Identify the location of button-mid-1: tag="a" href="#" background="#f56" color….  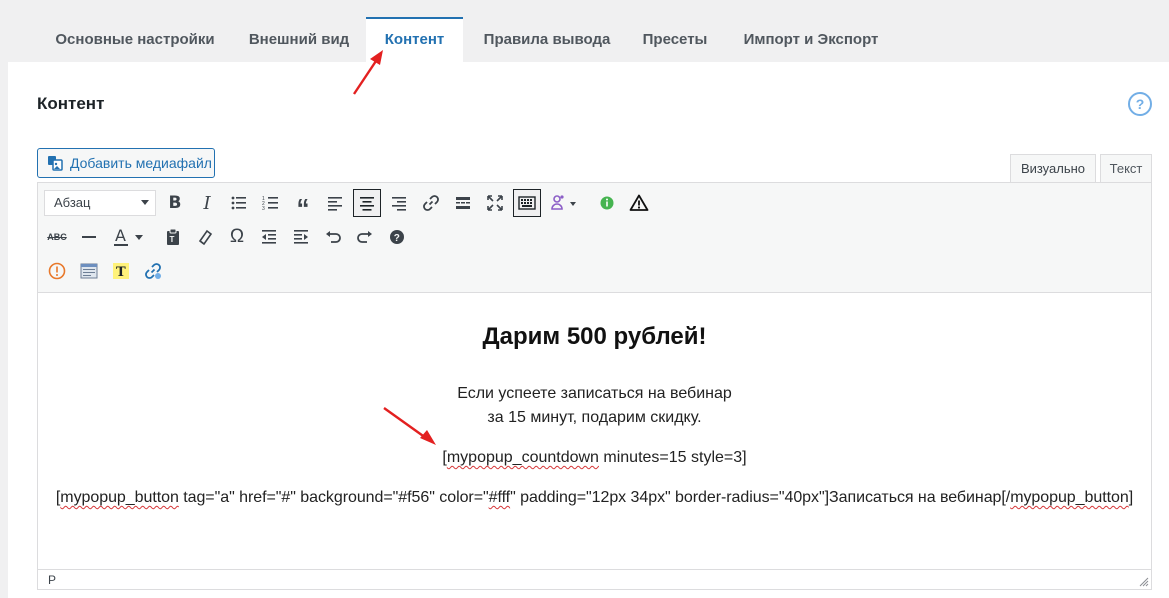
(333, 497).